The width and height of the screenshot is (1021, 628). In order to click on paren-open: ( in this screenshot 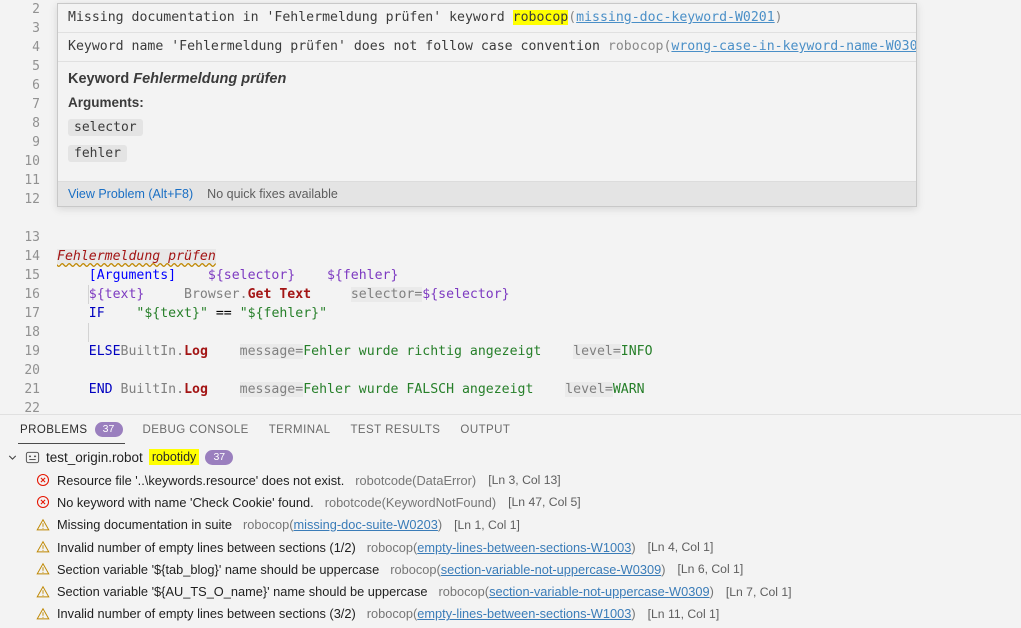, I will do `click(572, 17)`.